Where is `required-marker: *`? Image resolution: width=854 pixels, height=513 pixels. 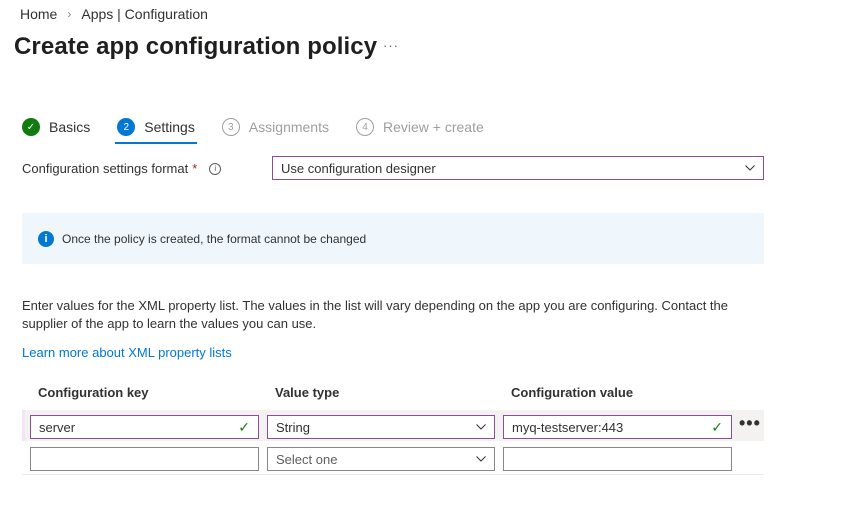
required-marker: * is located at coordinates (195, 168).